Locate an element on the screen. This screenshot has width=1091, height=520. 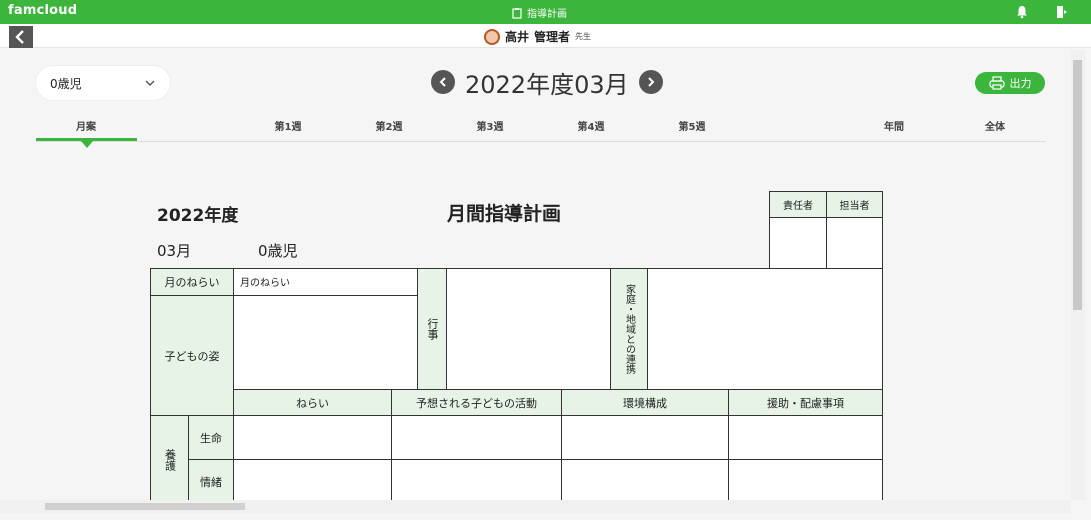
tab-all: 全体 is located at coordinates (995, 125).